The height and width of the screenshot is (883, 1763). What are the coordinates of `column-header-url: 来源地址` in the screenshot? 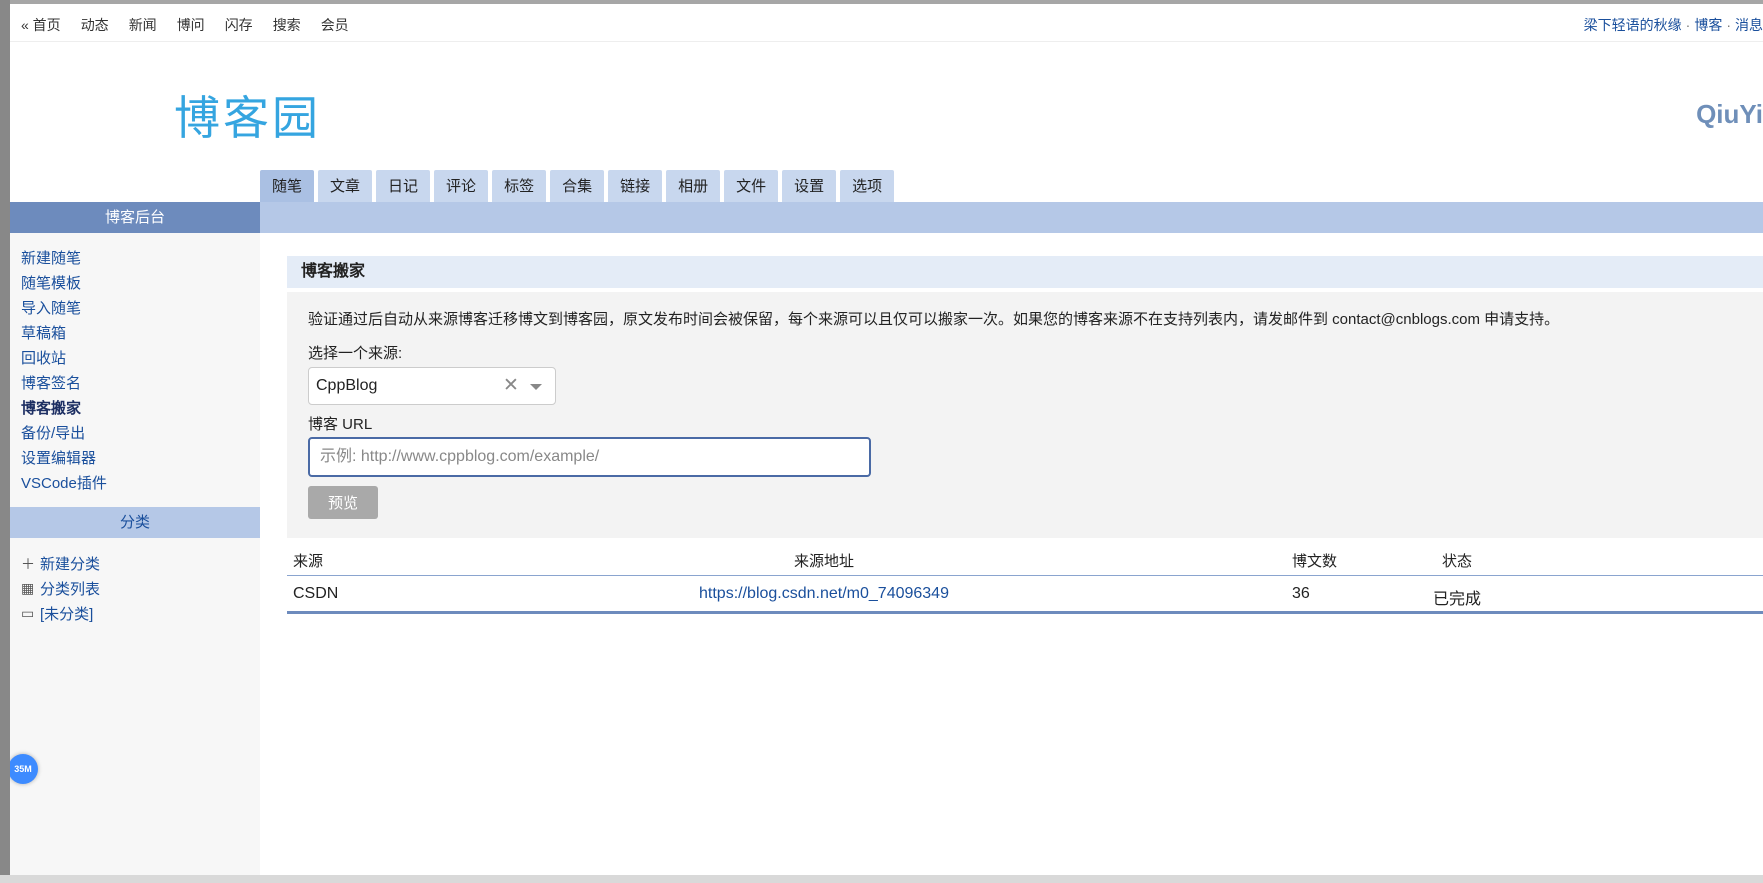 It's located at (824, 561).